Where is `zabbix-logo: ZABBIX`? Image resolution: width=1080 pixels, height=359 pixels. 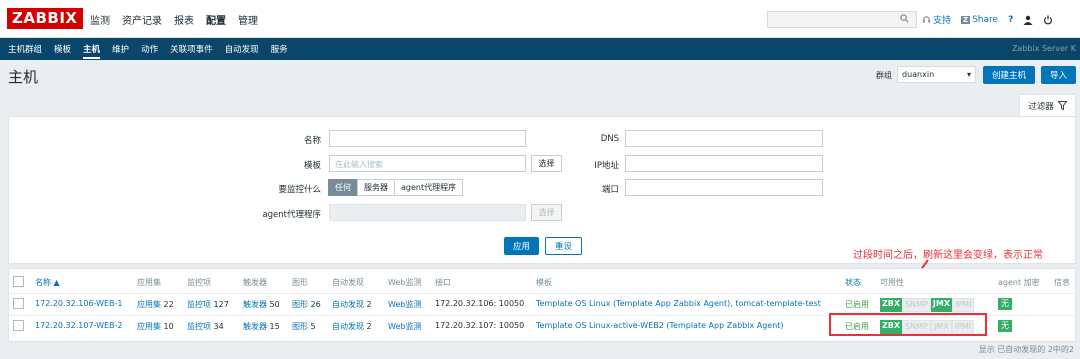
zabbix-logo: ZABBIX is located at coordinates (45, 18).